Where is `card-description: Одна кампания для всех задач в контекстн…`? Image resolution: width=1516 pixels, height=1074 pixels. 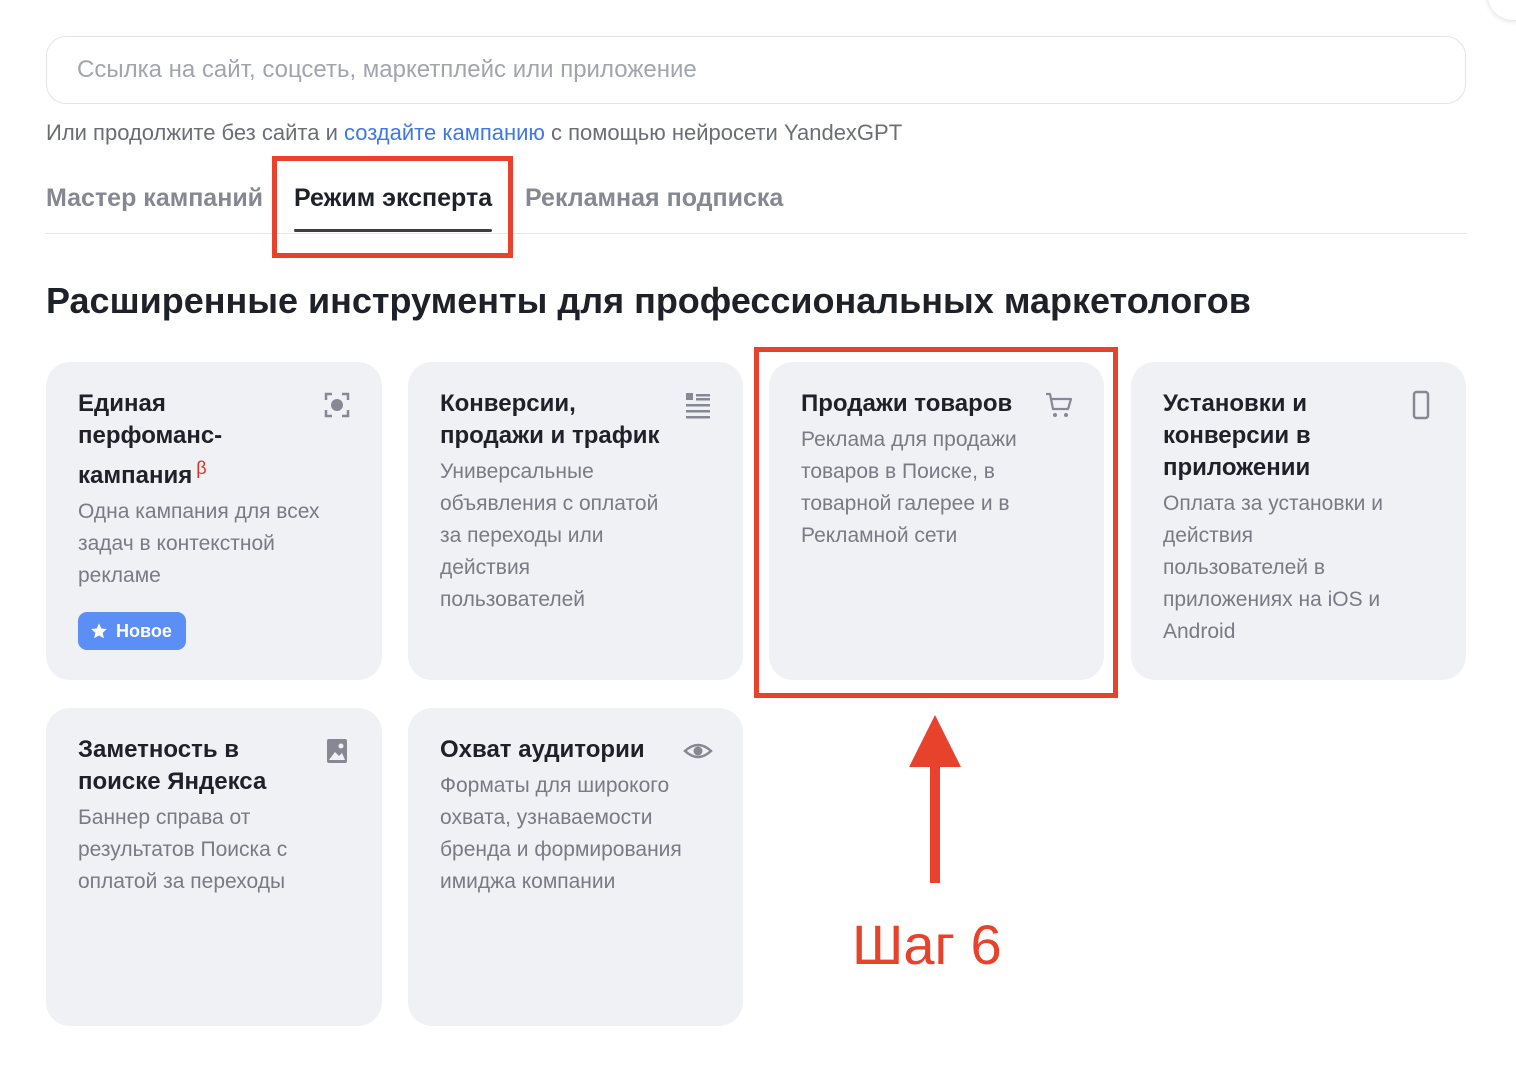
card-description: Одна кампания для всех задач в контекстн… is located at coordinates (199, 543).